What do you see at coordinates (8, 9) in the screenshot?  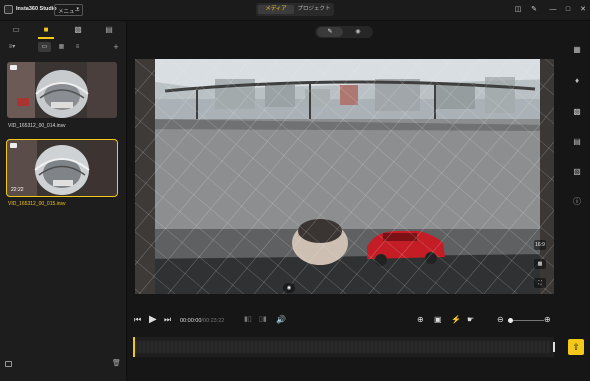 I see `app-logo-icon` at bounding box center [8, 9].